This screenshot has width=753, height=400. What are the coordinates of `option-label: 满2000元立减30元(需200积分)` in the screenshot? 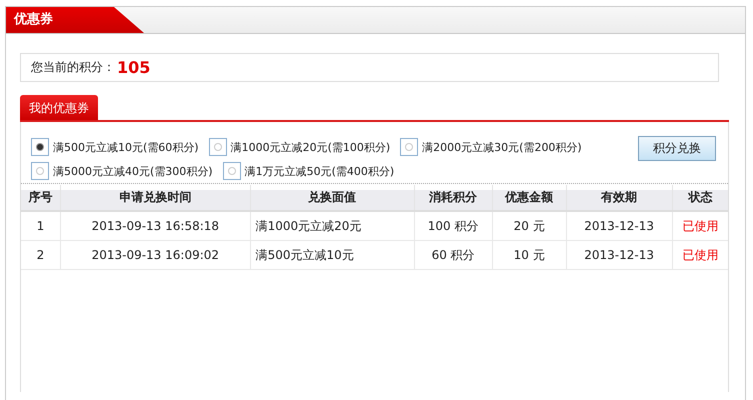 It's located at (502, 147).